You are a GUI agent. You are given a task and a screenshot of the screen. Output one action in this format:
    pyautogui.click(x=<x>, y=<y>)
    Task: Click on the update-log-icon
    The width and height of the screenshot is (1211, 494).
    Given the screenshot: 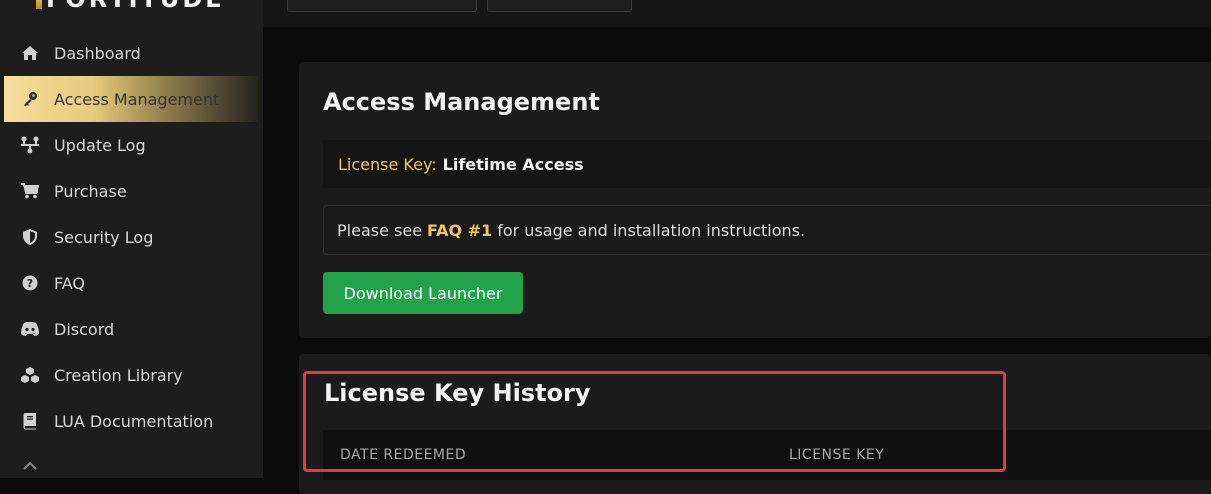 What is the action you would take?
    pyautogui.click(x=30, y=145)
    